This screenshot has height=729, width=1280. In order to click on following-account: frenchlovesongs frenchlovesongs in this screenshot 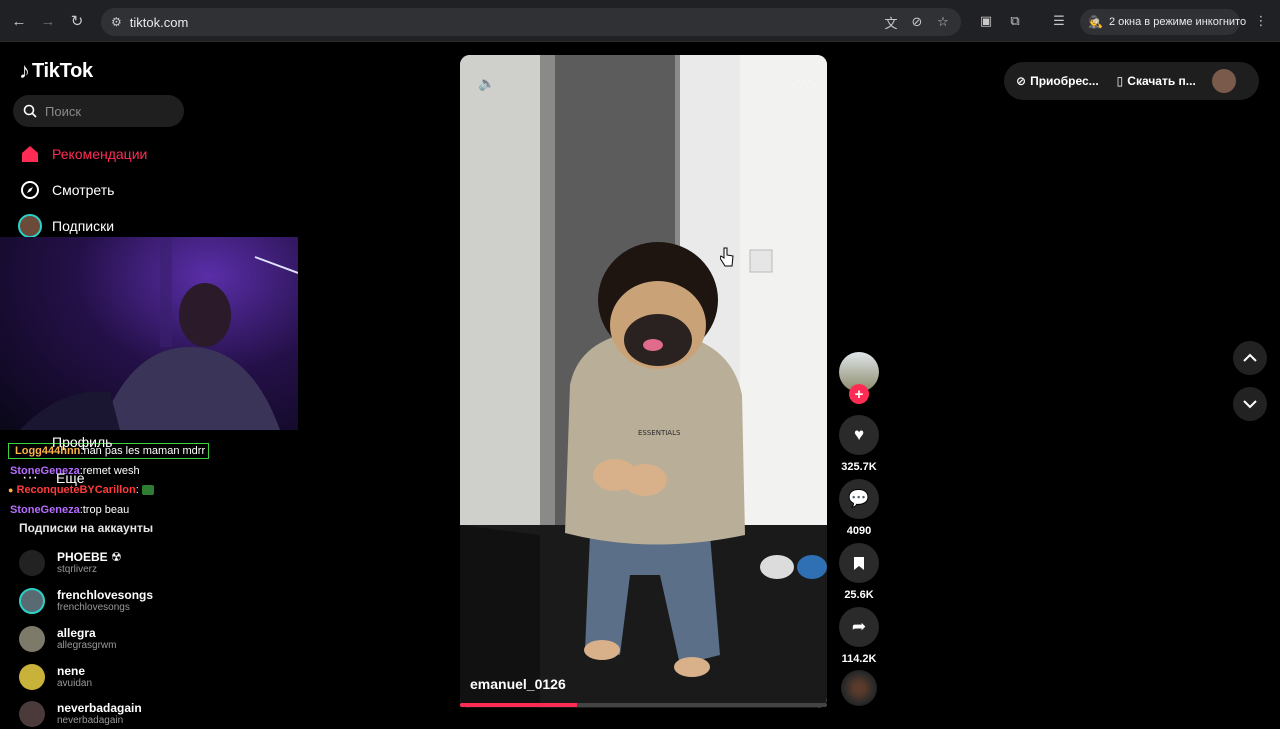, I will do `click(86, 601)`.